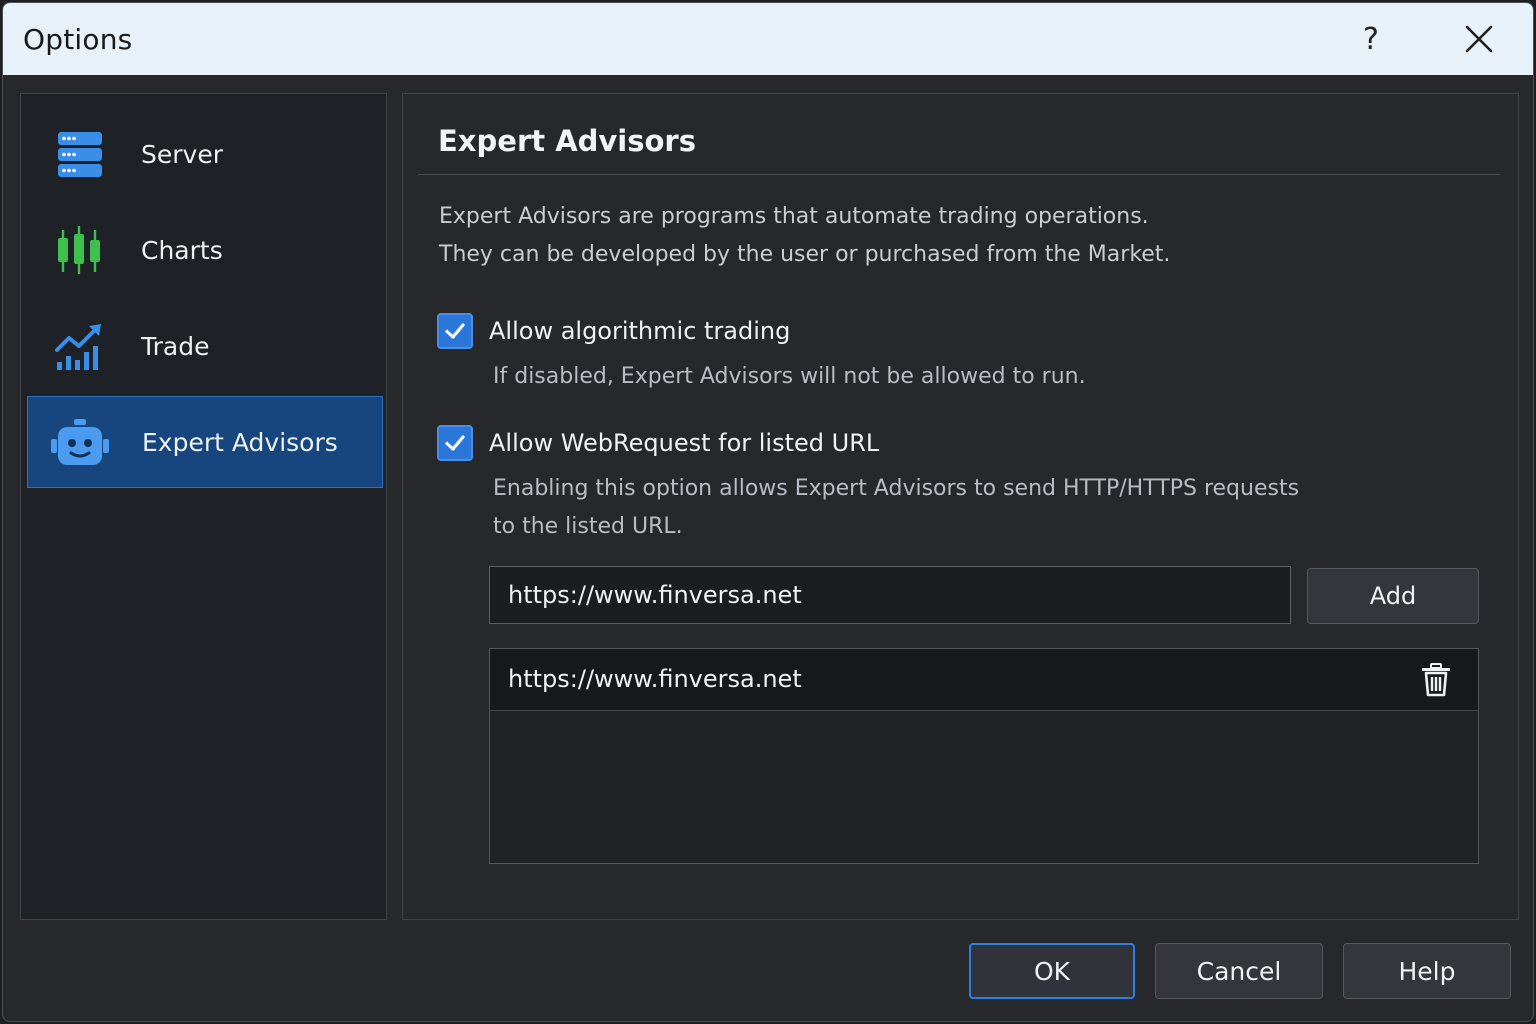  Describe the element at coordinates (1393, 596) in the screenshot. I see `add-url-button: Add` at that location.